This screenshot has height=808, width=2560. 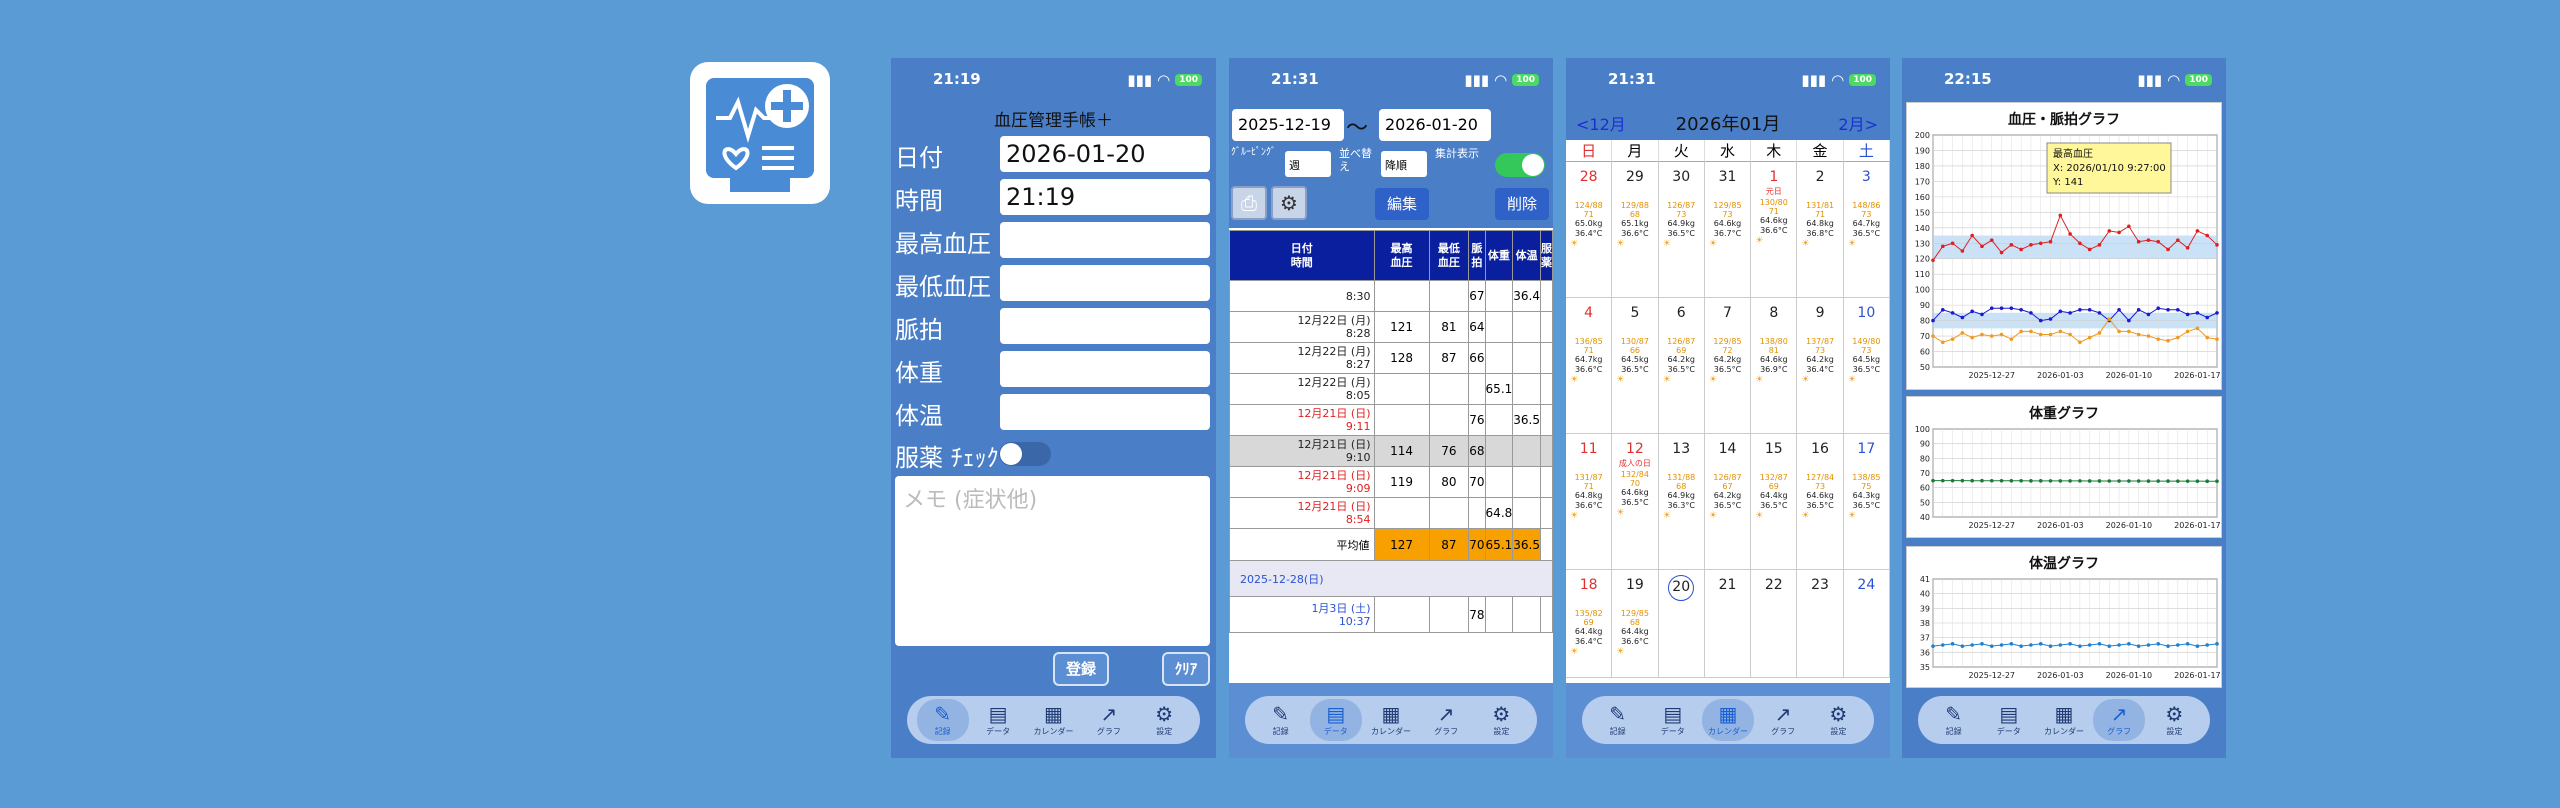 I want to click on table-row: 12月22日 (月) 8:28 121 81 64, so click(x=1391, y=327).